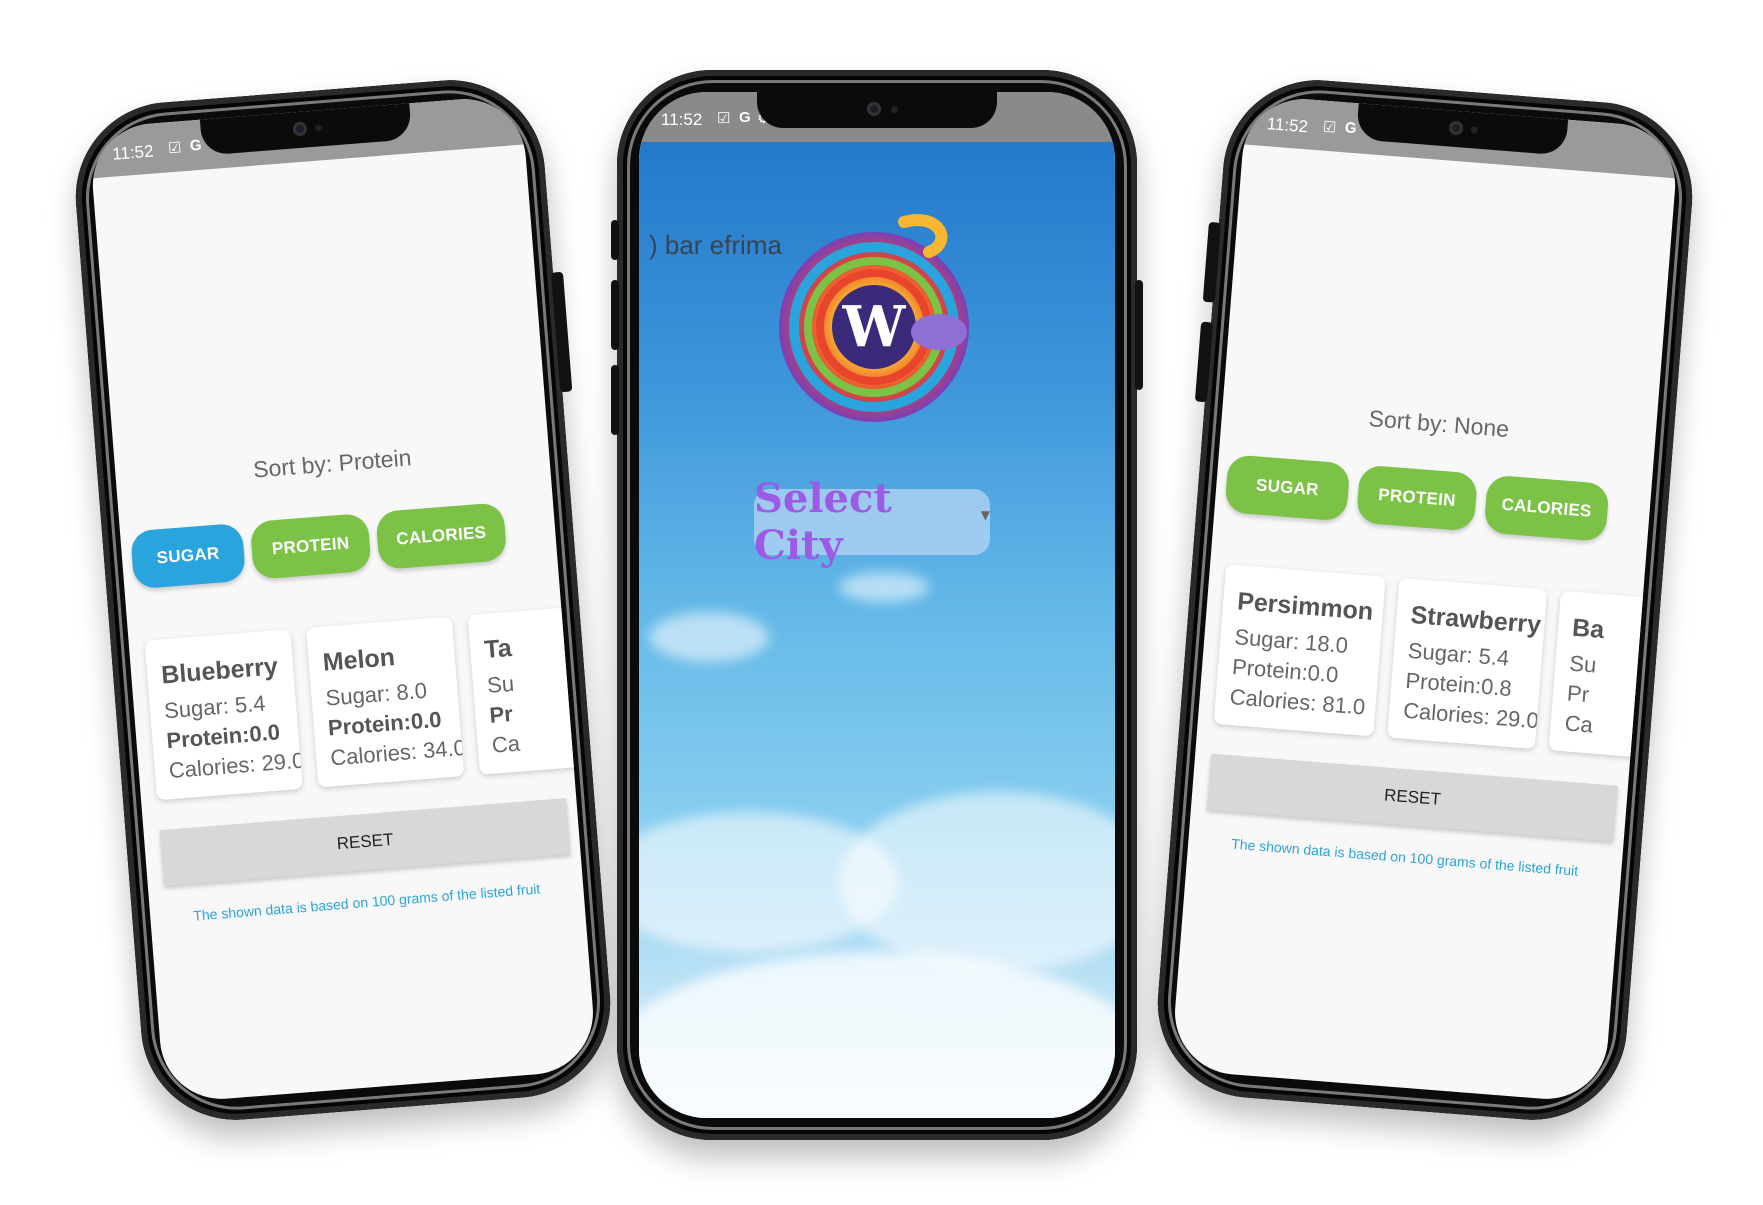  What do you see at coordinates (500, 684) in the screenshot?
I see `fruit-sugar: Su` at bounding box center [500, 684].